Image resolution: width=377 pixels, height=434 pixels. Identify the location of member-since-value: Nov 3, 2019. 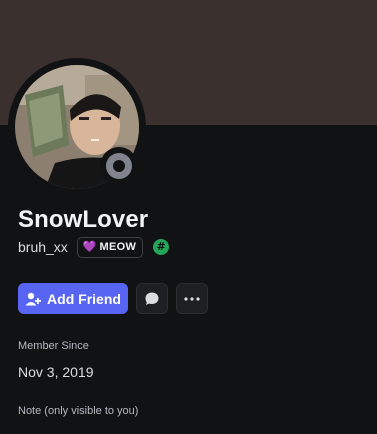
(56, 372).